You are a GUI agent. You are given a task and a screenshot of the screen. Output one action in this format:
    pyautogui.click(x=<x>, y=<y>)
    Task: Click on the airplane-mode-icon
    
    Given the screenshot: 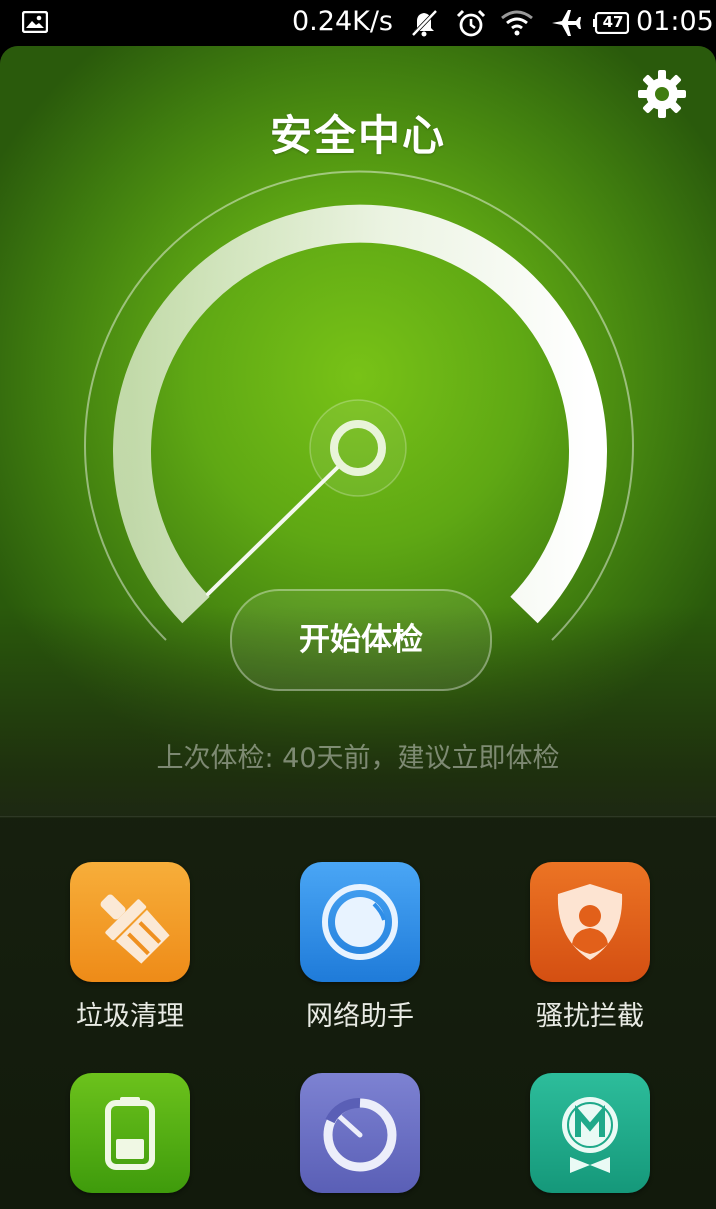 What is the action you would take?
    pyautogui.click(x=566, y=23)
    